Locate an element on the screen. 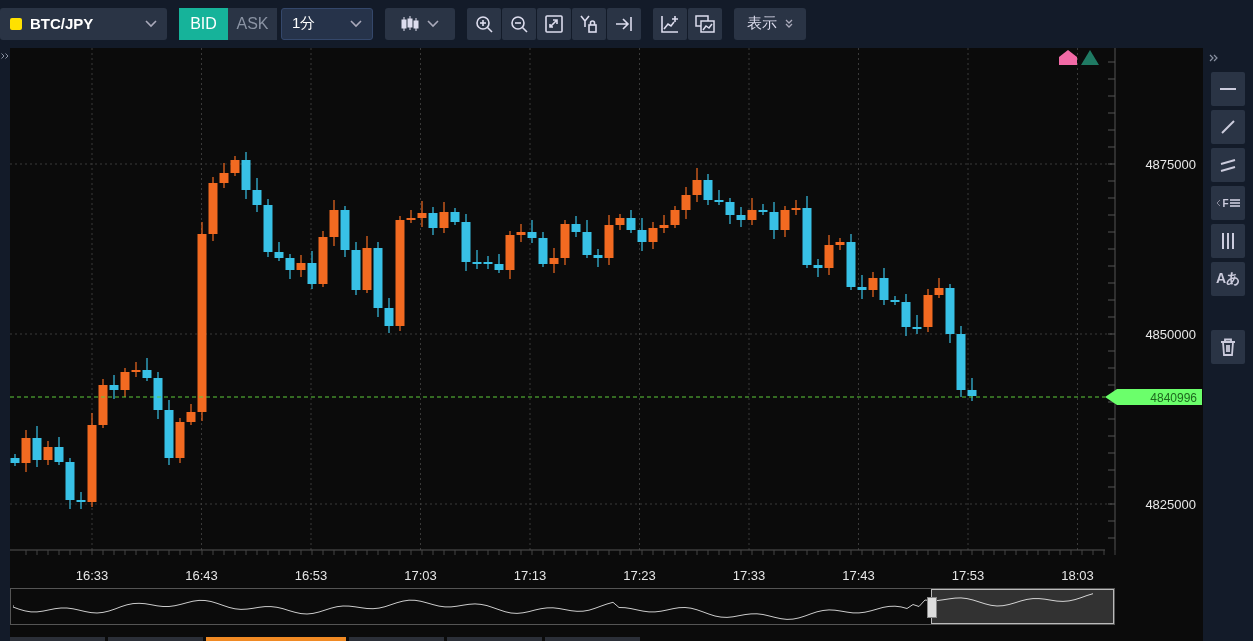  time-axis-label: 18:03 is located at coordinates (1077, 575).